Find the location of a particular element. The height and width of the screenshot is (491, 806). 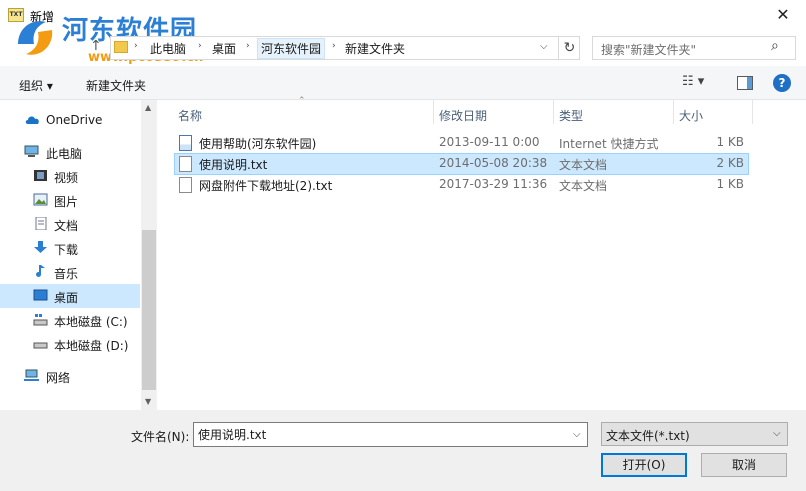

video-icon is located at coordinates (40, 175).